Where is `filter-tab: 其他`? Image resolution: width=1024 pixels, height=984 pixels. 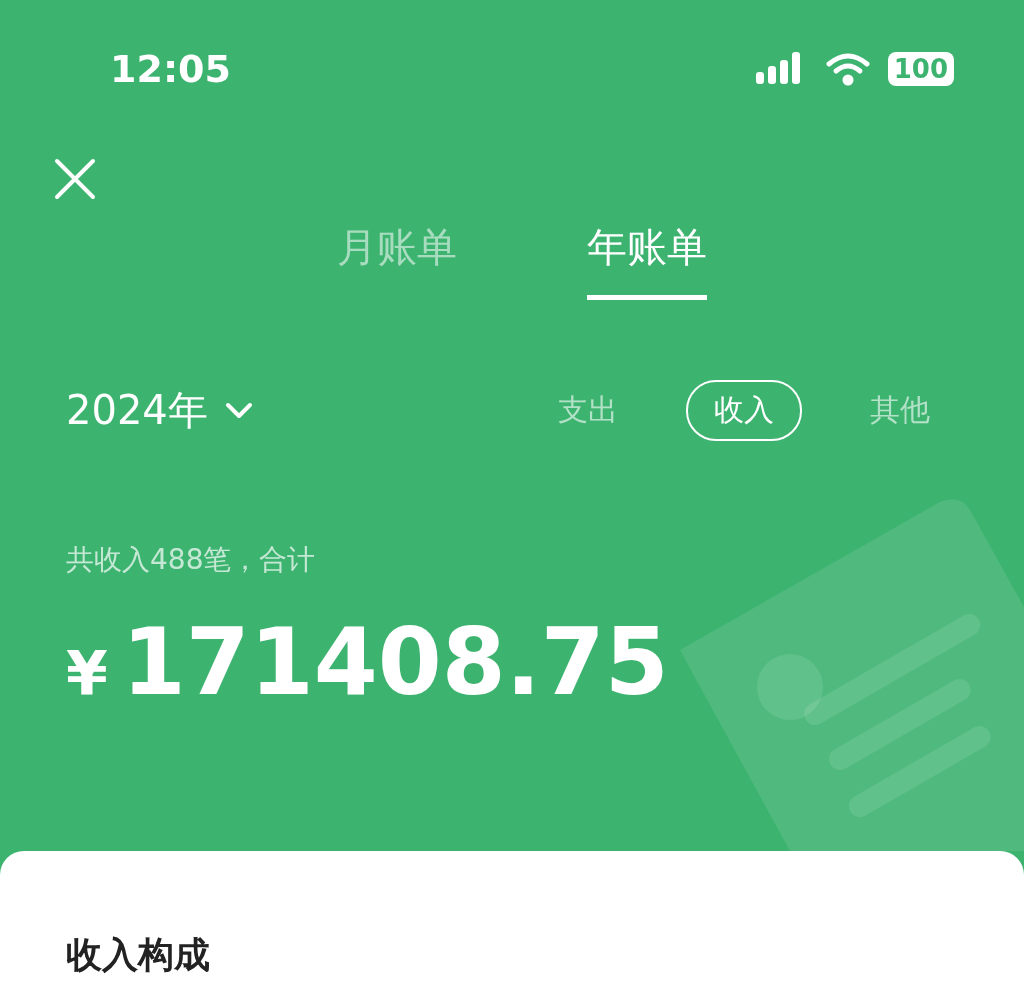
filter-tab: 其他 is located at coordinates (900, 410).